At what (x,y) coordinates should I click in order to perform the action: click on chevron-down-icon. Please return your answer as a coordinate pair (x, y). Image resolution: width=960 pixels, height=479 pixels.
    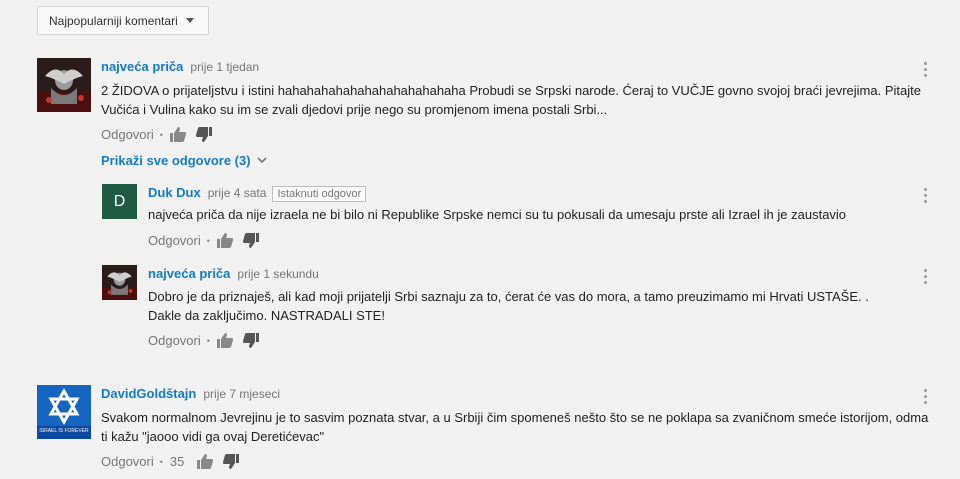
    Looking at the image, I should click on (261, 160).